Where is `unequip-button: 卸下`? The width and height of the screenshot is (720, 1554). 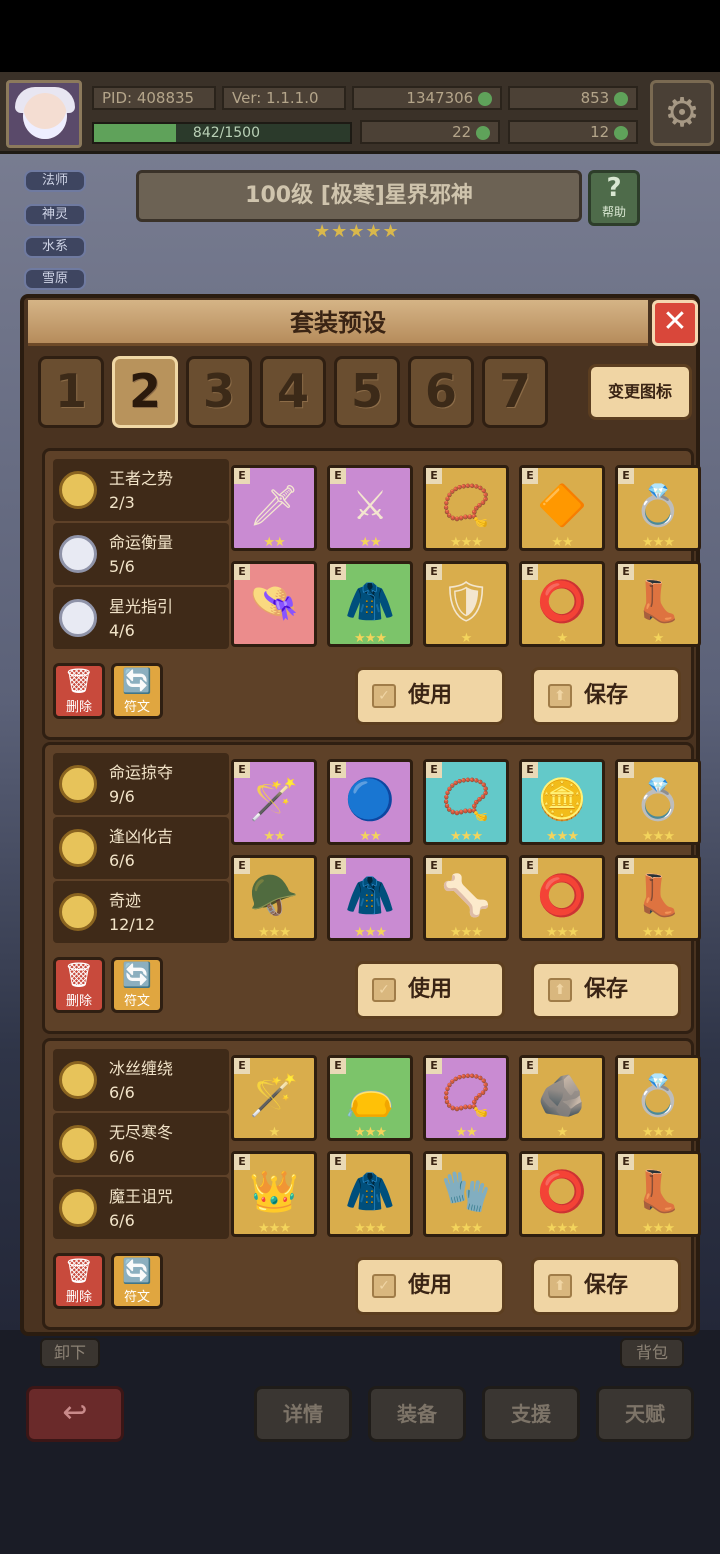 unequip-button: 卸下 is located at coordinates (70, 1353).